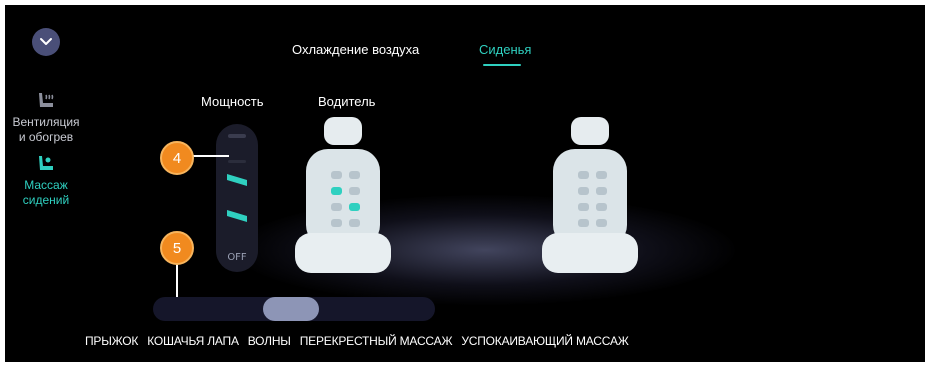 This screenshot has height=367, width=930. I want to click on callout-4: 4, so click(177, 158).